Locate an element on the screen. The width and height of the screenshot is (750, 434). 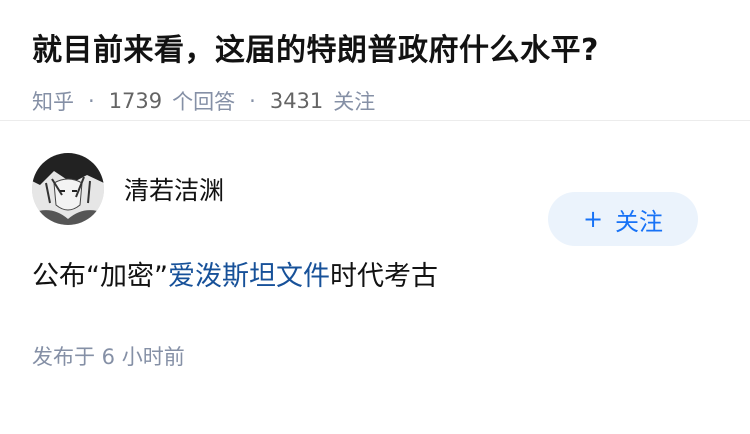
source-label: 知乎 is located at coordinates (53, 101).